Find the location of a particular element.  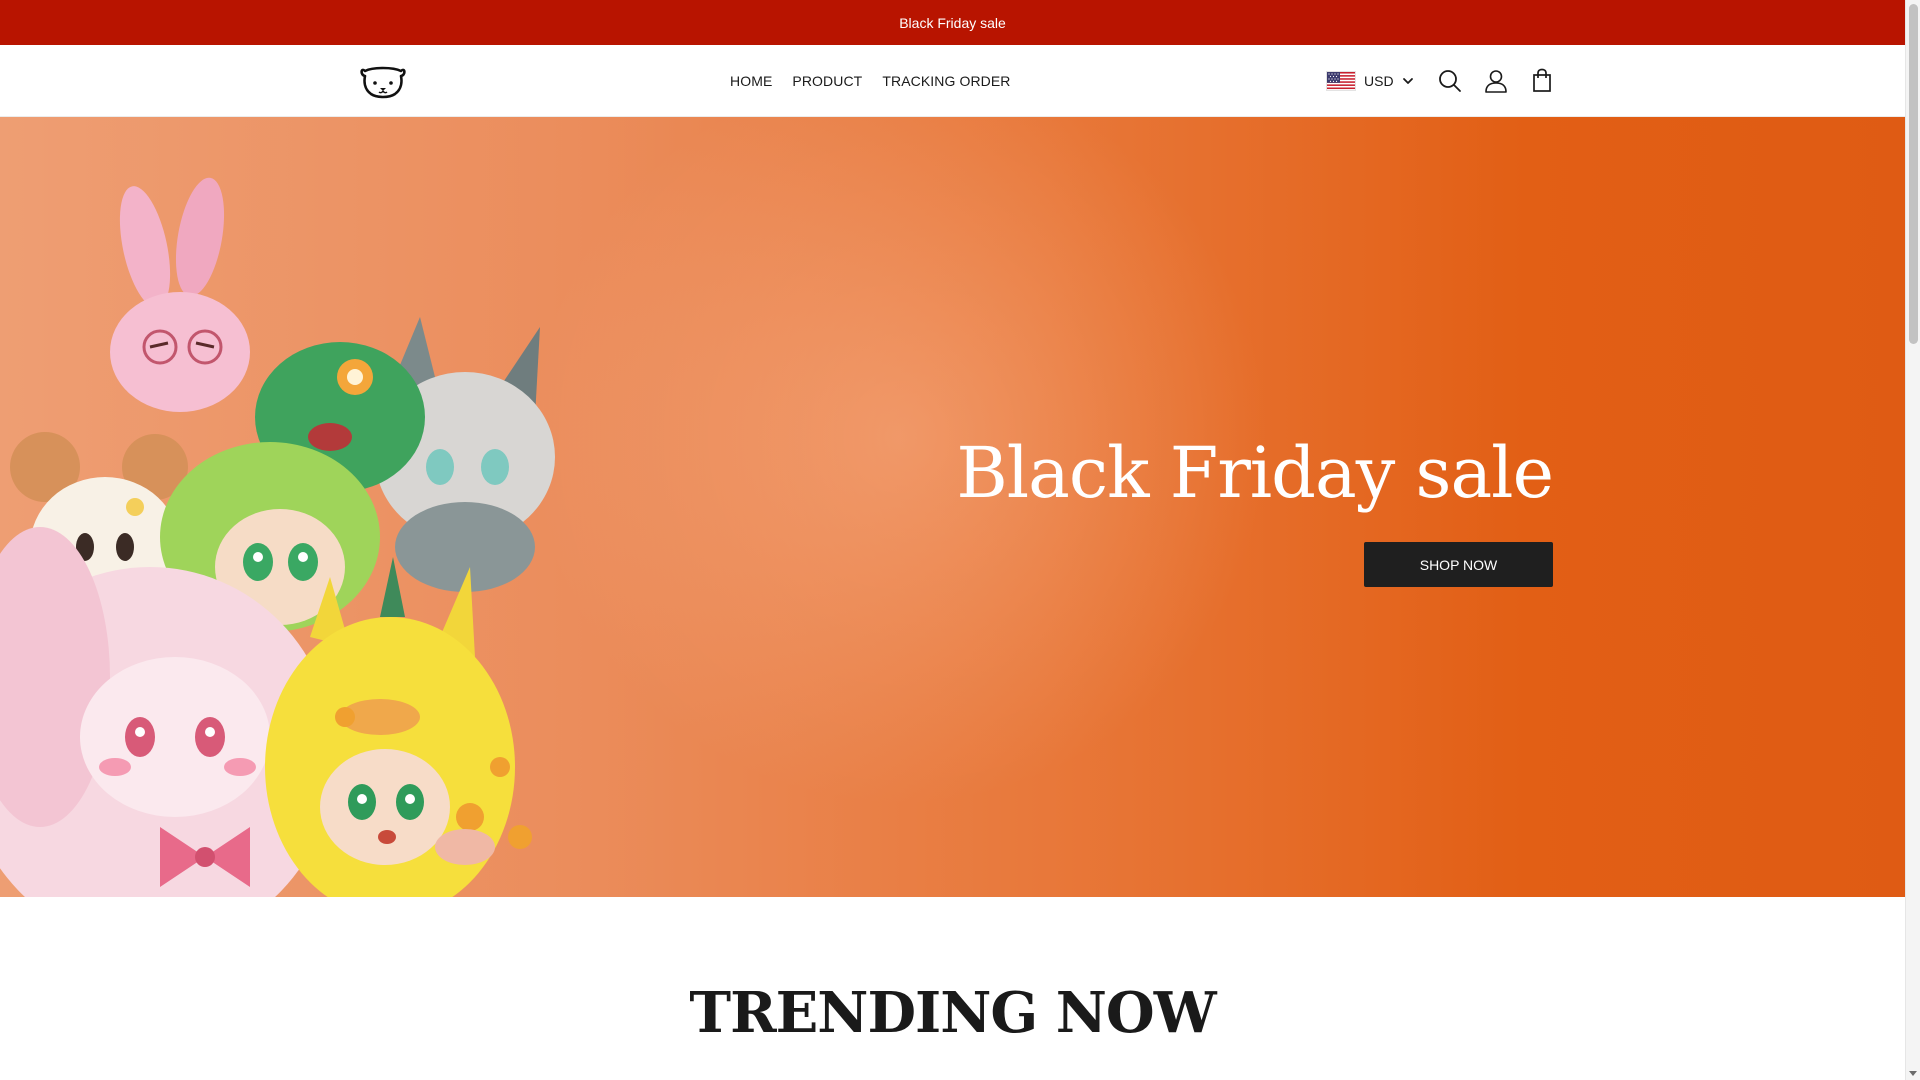

logo is located at coordinates (383, 81).